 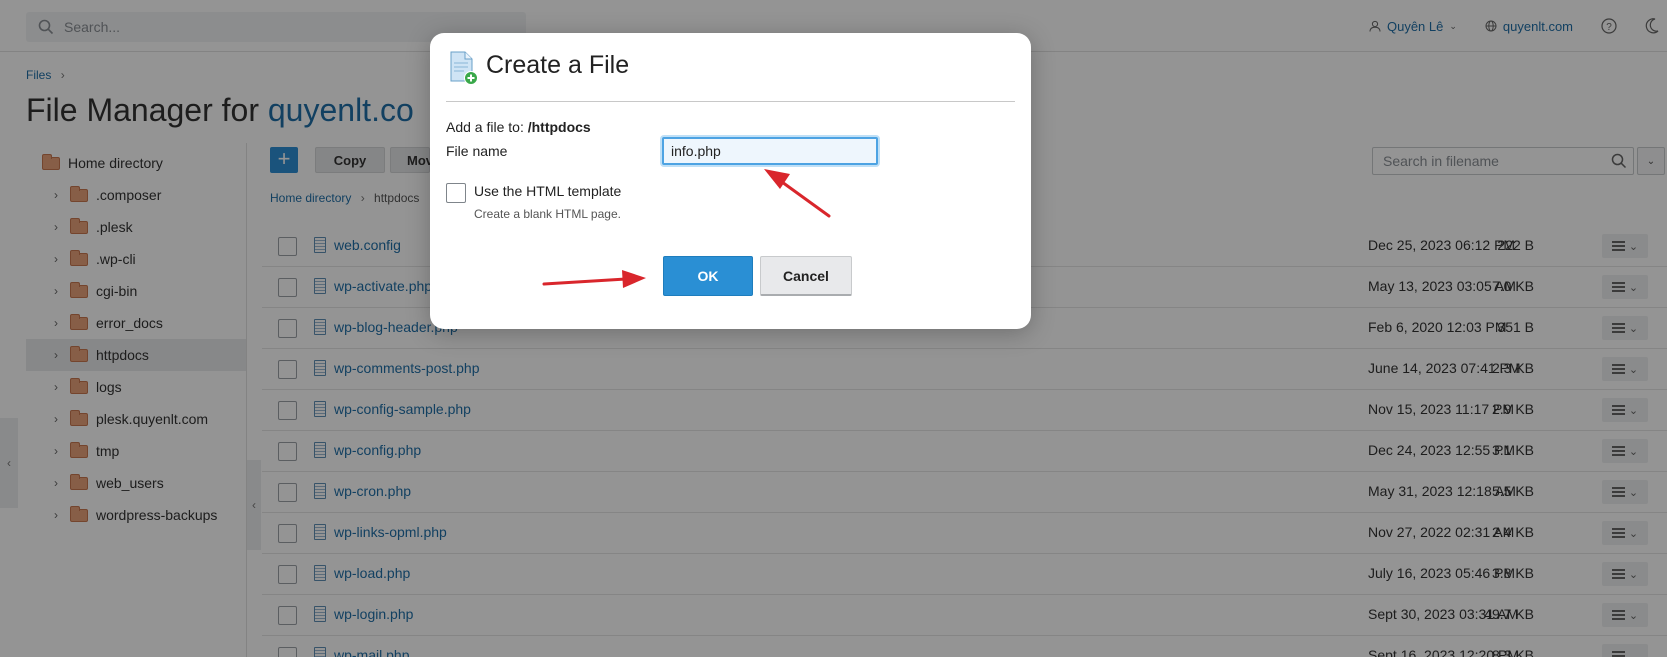 What do you see at coordinates (559, 127) in the screenshot?
I see `add-to-path: /httpdocs` at bounding box center [559, 127].